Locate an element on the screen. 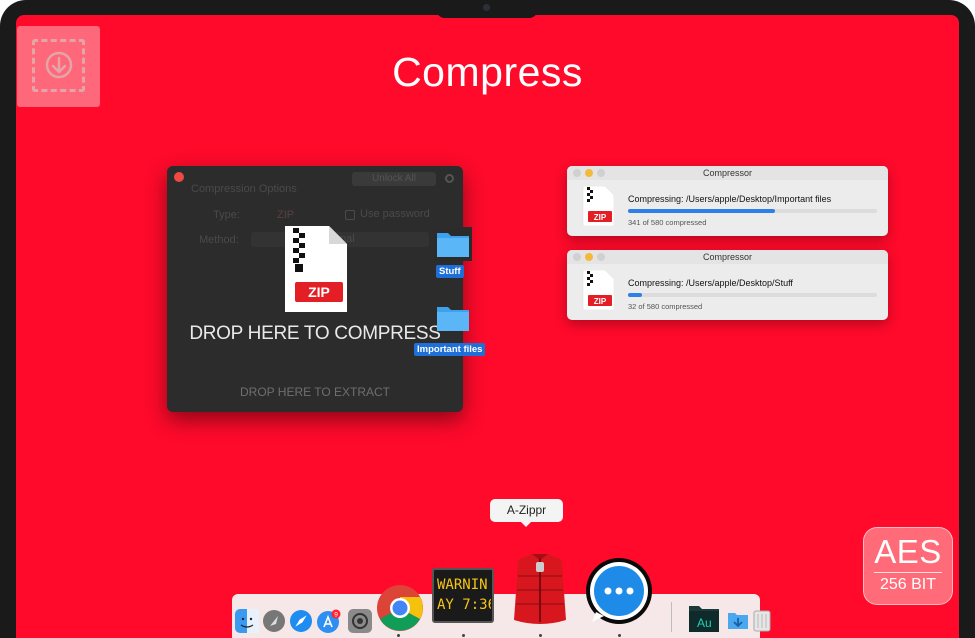 The width and height of the screenshot is (975, 638). aes-label: AES is located at coordinates (908, 551).